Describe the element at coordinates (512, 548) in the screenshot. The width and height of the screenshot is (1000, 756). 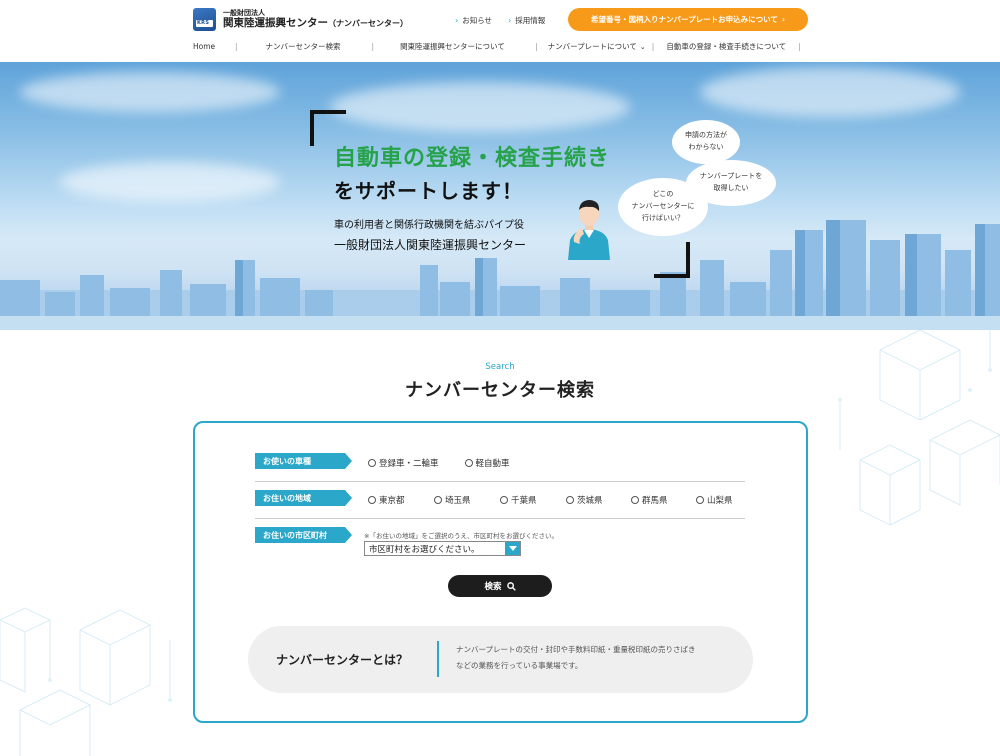
I see `dropdown-arrow-icon` at that location.